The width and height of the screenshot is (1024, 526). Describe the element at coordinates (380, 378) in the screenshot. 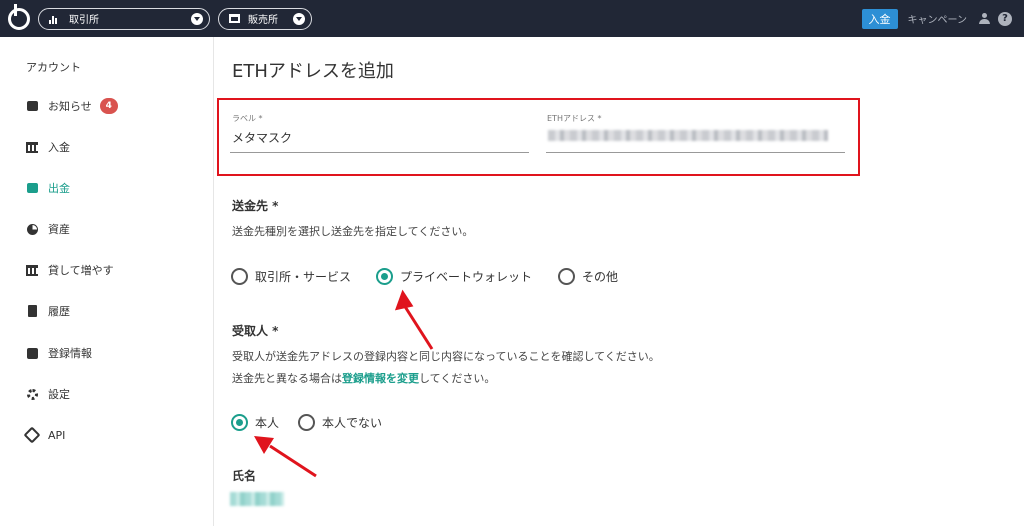

I see `change-profile-link: 登録情報を変更` at that location.